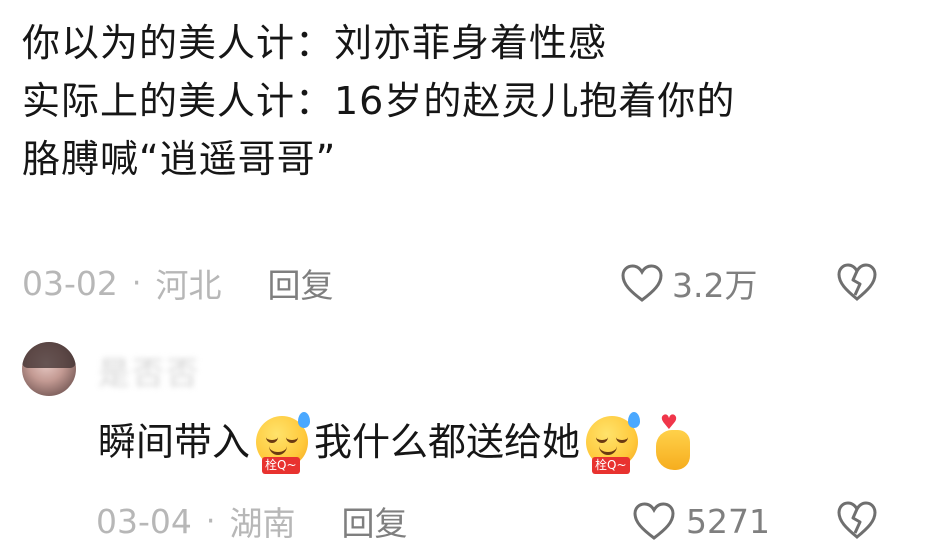 The height and width of the screenshot is (554, 928). What do you see at coordinates (188, 285) in the screenshot?
I see `comment-region: 河北` at bounding box center [188, 285].